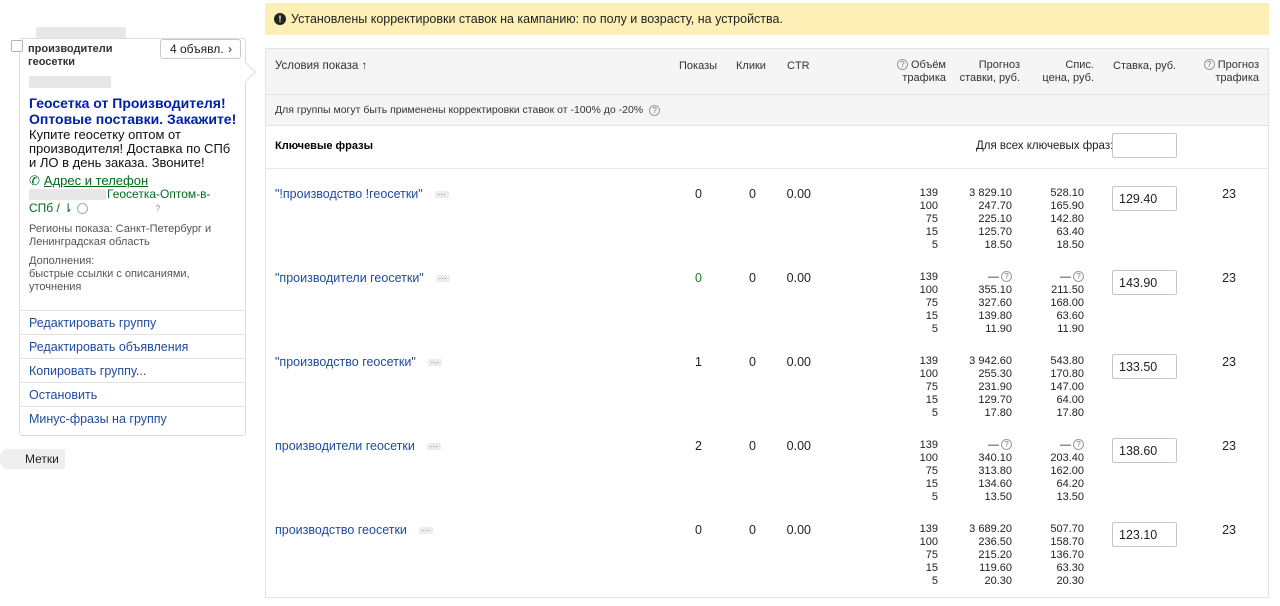  I want to click on price-value: —, so click(1065, 445).